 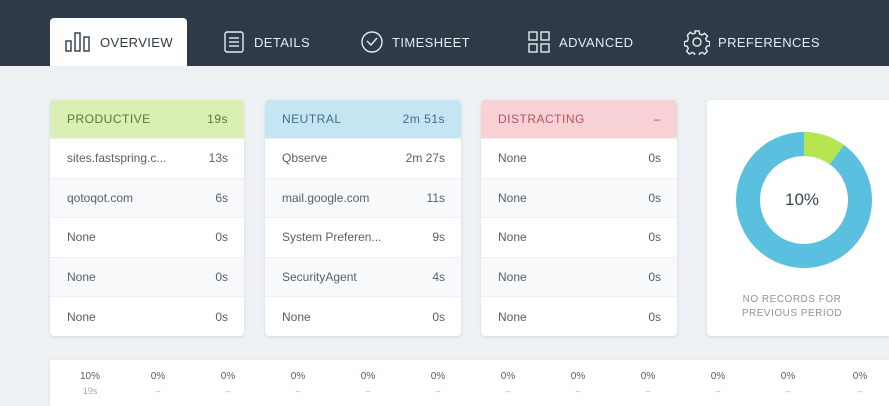 What do you see at coordinates (90, 378) in the screenshot?
I see `timeline-cell: 10% 19s` at bounding box center [90, 378].